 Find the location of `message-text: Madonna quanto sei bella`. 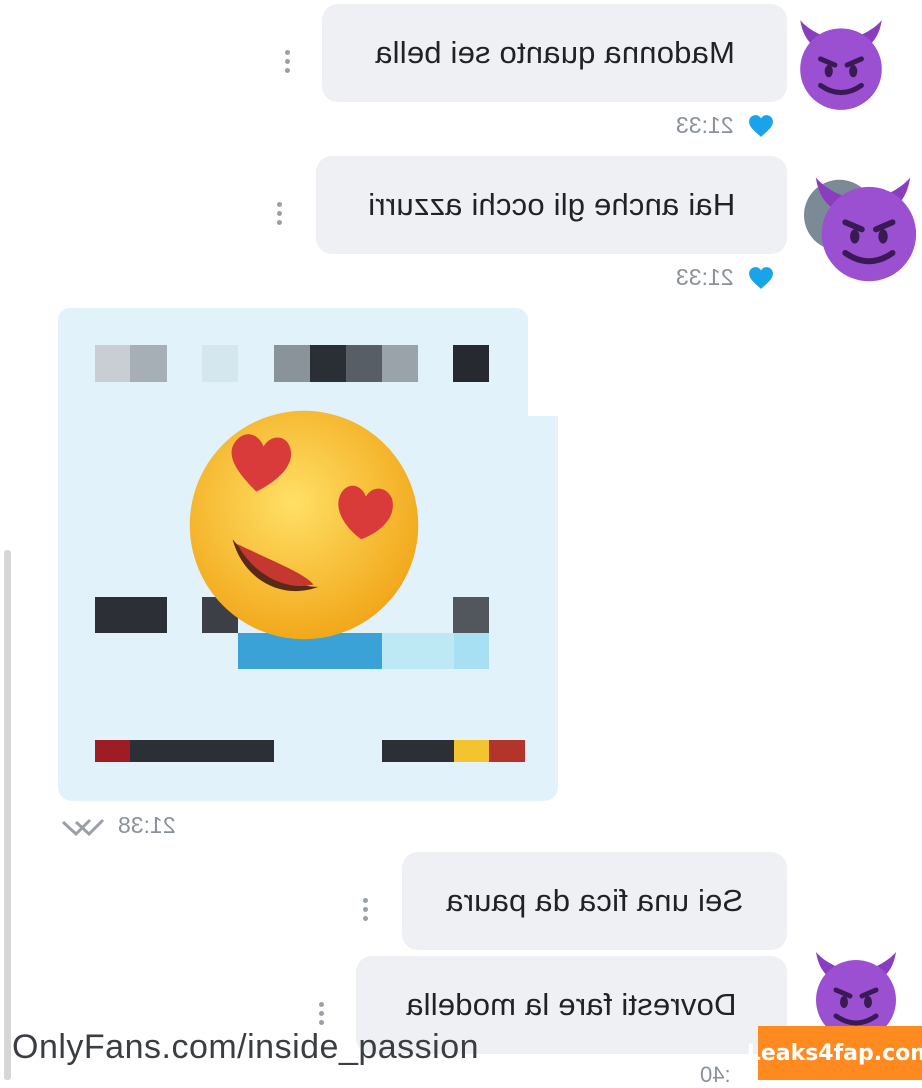

message-text: Madonna quanto sei bella is located at coordinates (554, 52).